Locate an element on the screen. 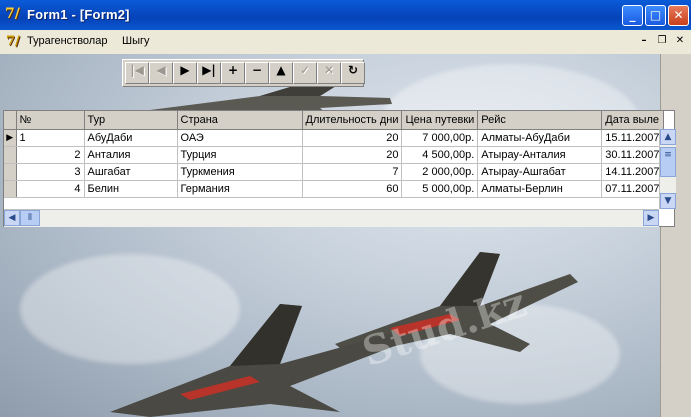  table-cell: Атырау-Анталия is located at coordinates (540, 155).